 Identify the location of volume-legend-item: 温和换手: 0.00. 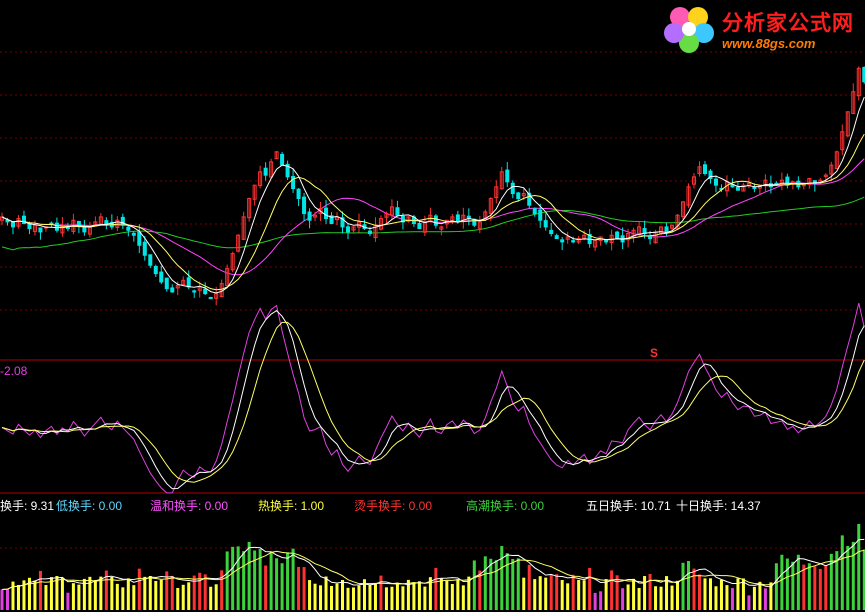
(189, 506).